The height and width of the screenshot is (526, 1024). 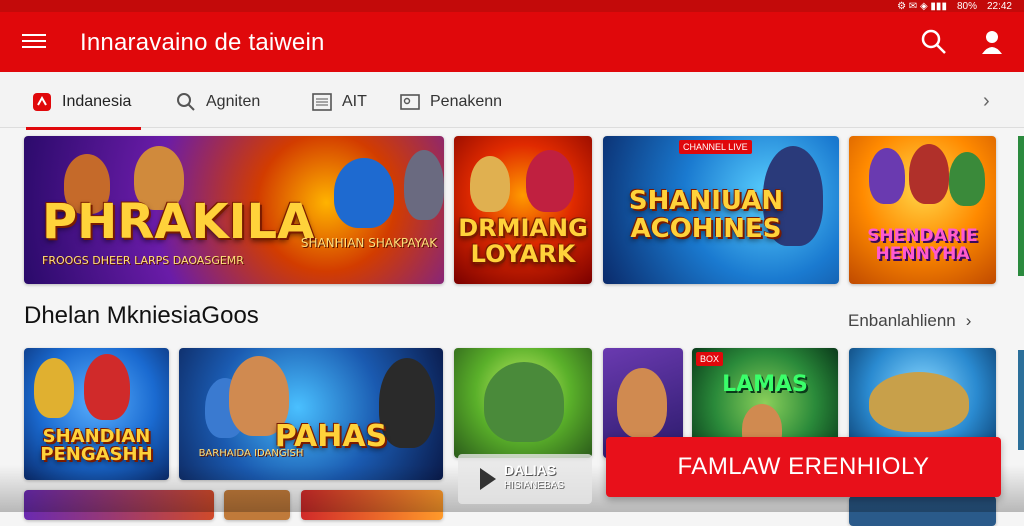 I want to click on featured-card-4: SHENDARIE HENNYHA, so click(x=922, y=210).